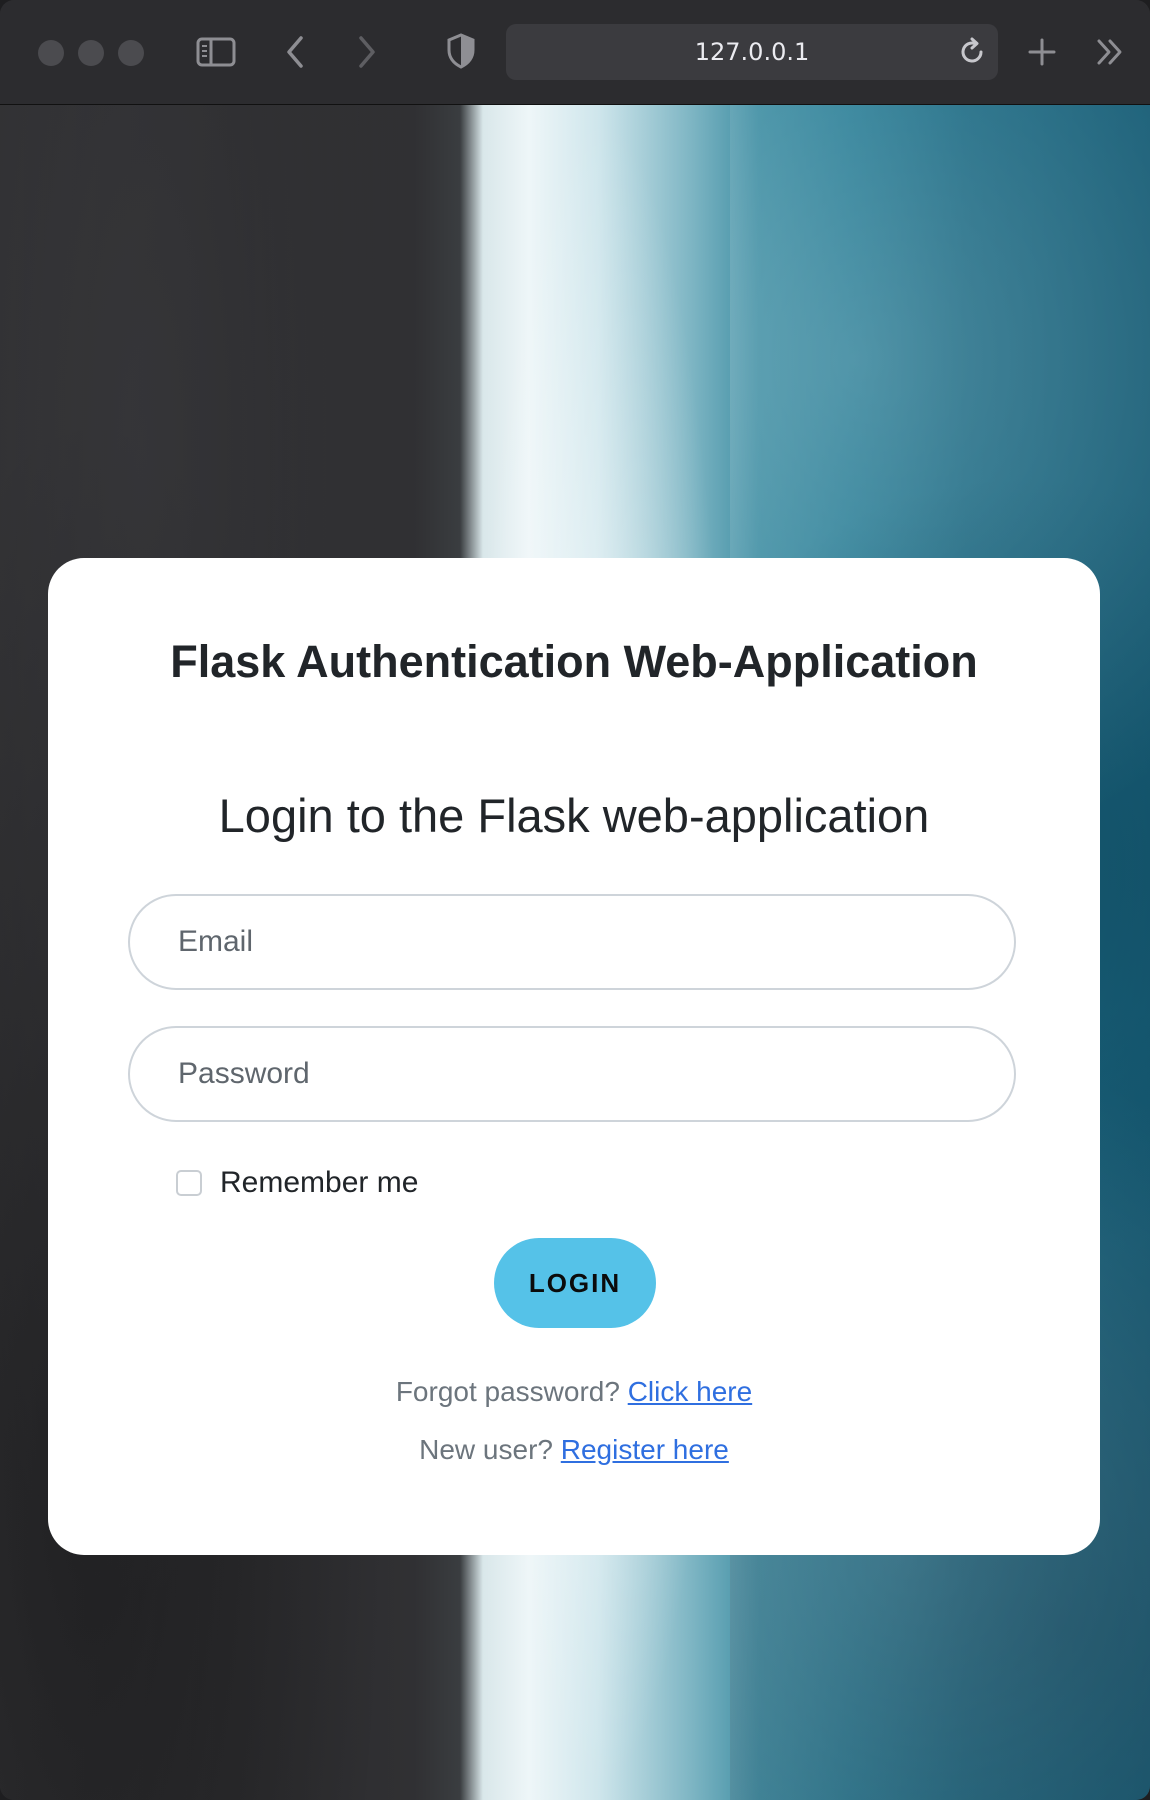  I want to click on shield-icon, so click(461, 51).